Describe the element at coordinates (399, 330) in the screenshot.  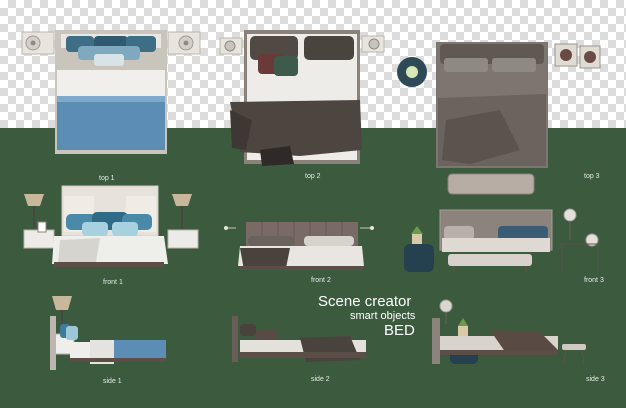
I see `title-bed: BED` at that location.